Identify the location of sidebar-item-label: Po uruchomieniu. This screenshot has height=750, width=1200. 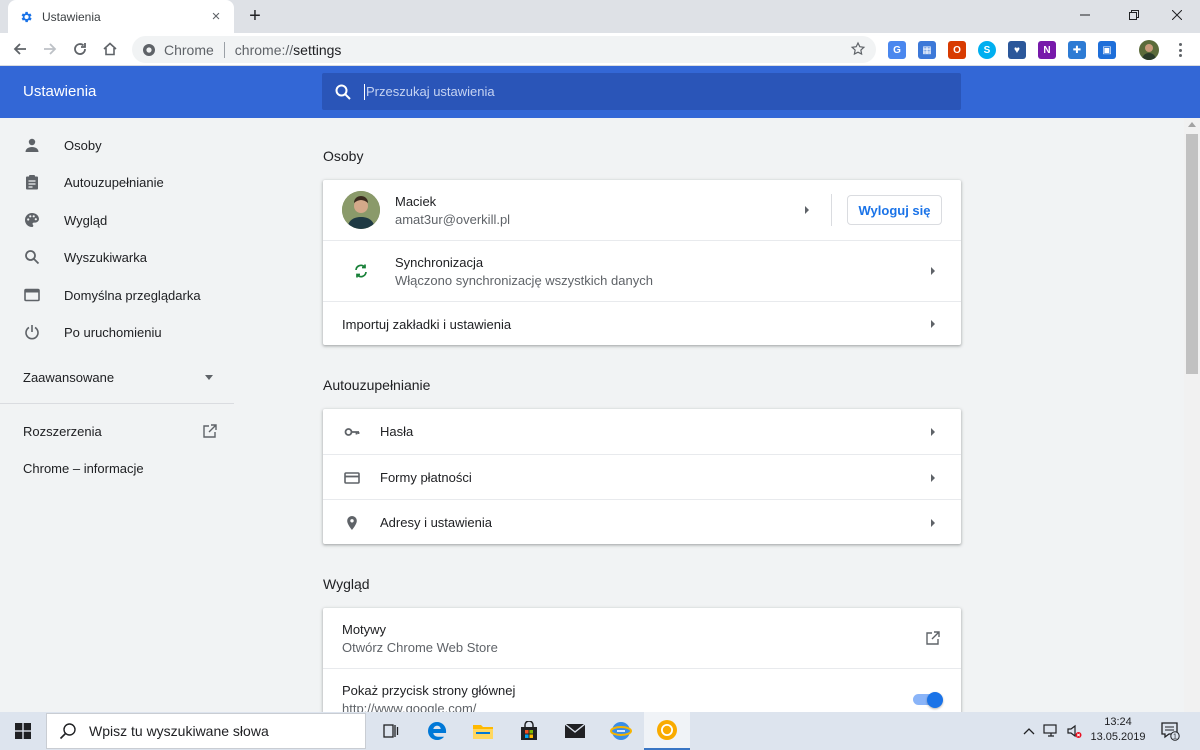
(113, 332).